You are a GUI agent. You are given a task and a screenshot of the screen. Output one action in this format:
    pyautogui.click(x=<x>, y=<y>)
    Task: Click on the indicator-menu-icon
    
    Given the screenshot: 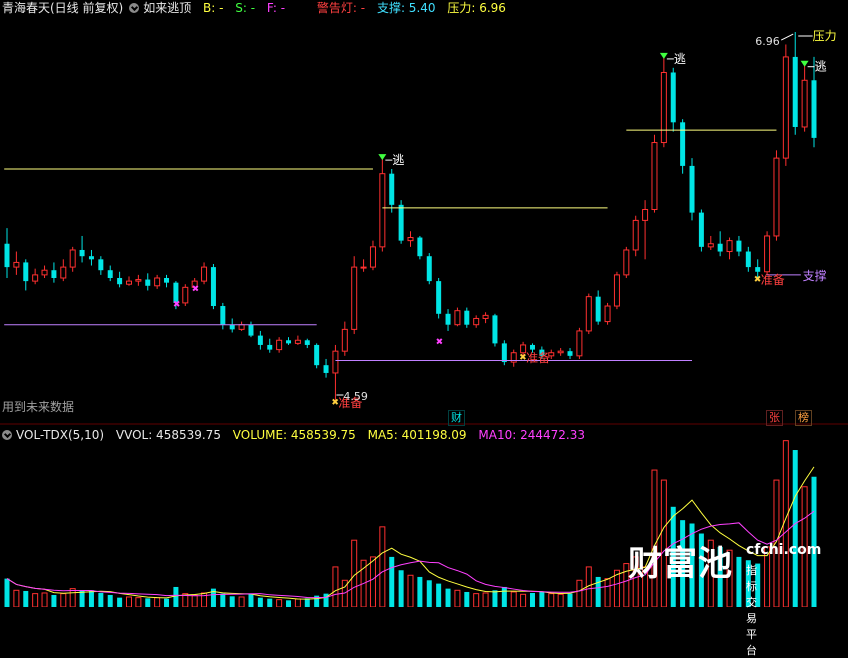 What is the action you would take?
    pyautogui.click(x=134, y=8)
    